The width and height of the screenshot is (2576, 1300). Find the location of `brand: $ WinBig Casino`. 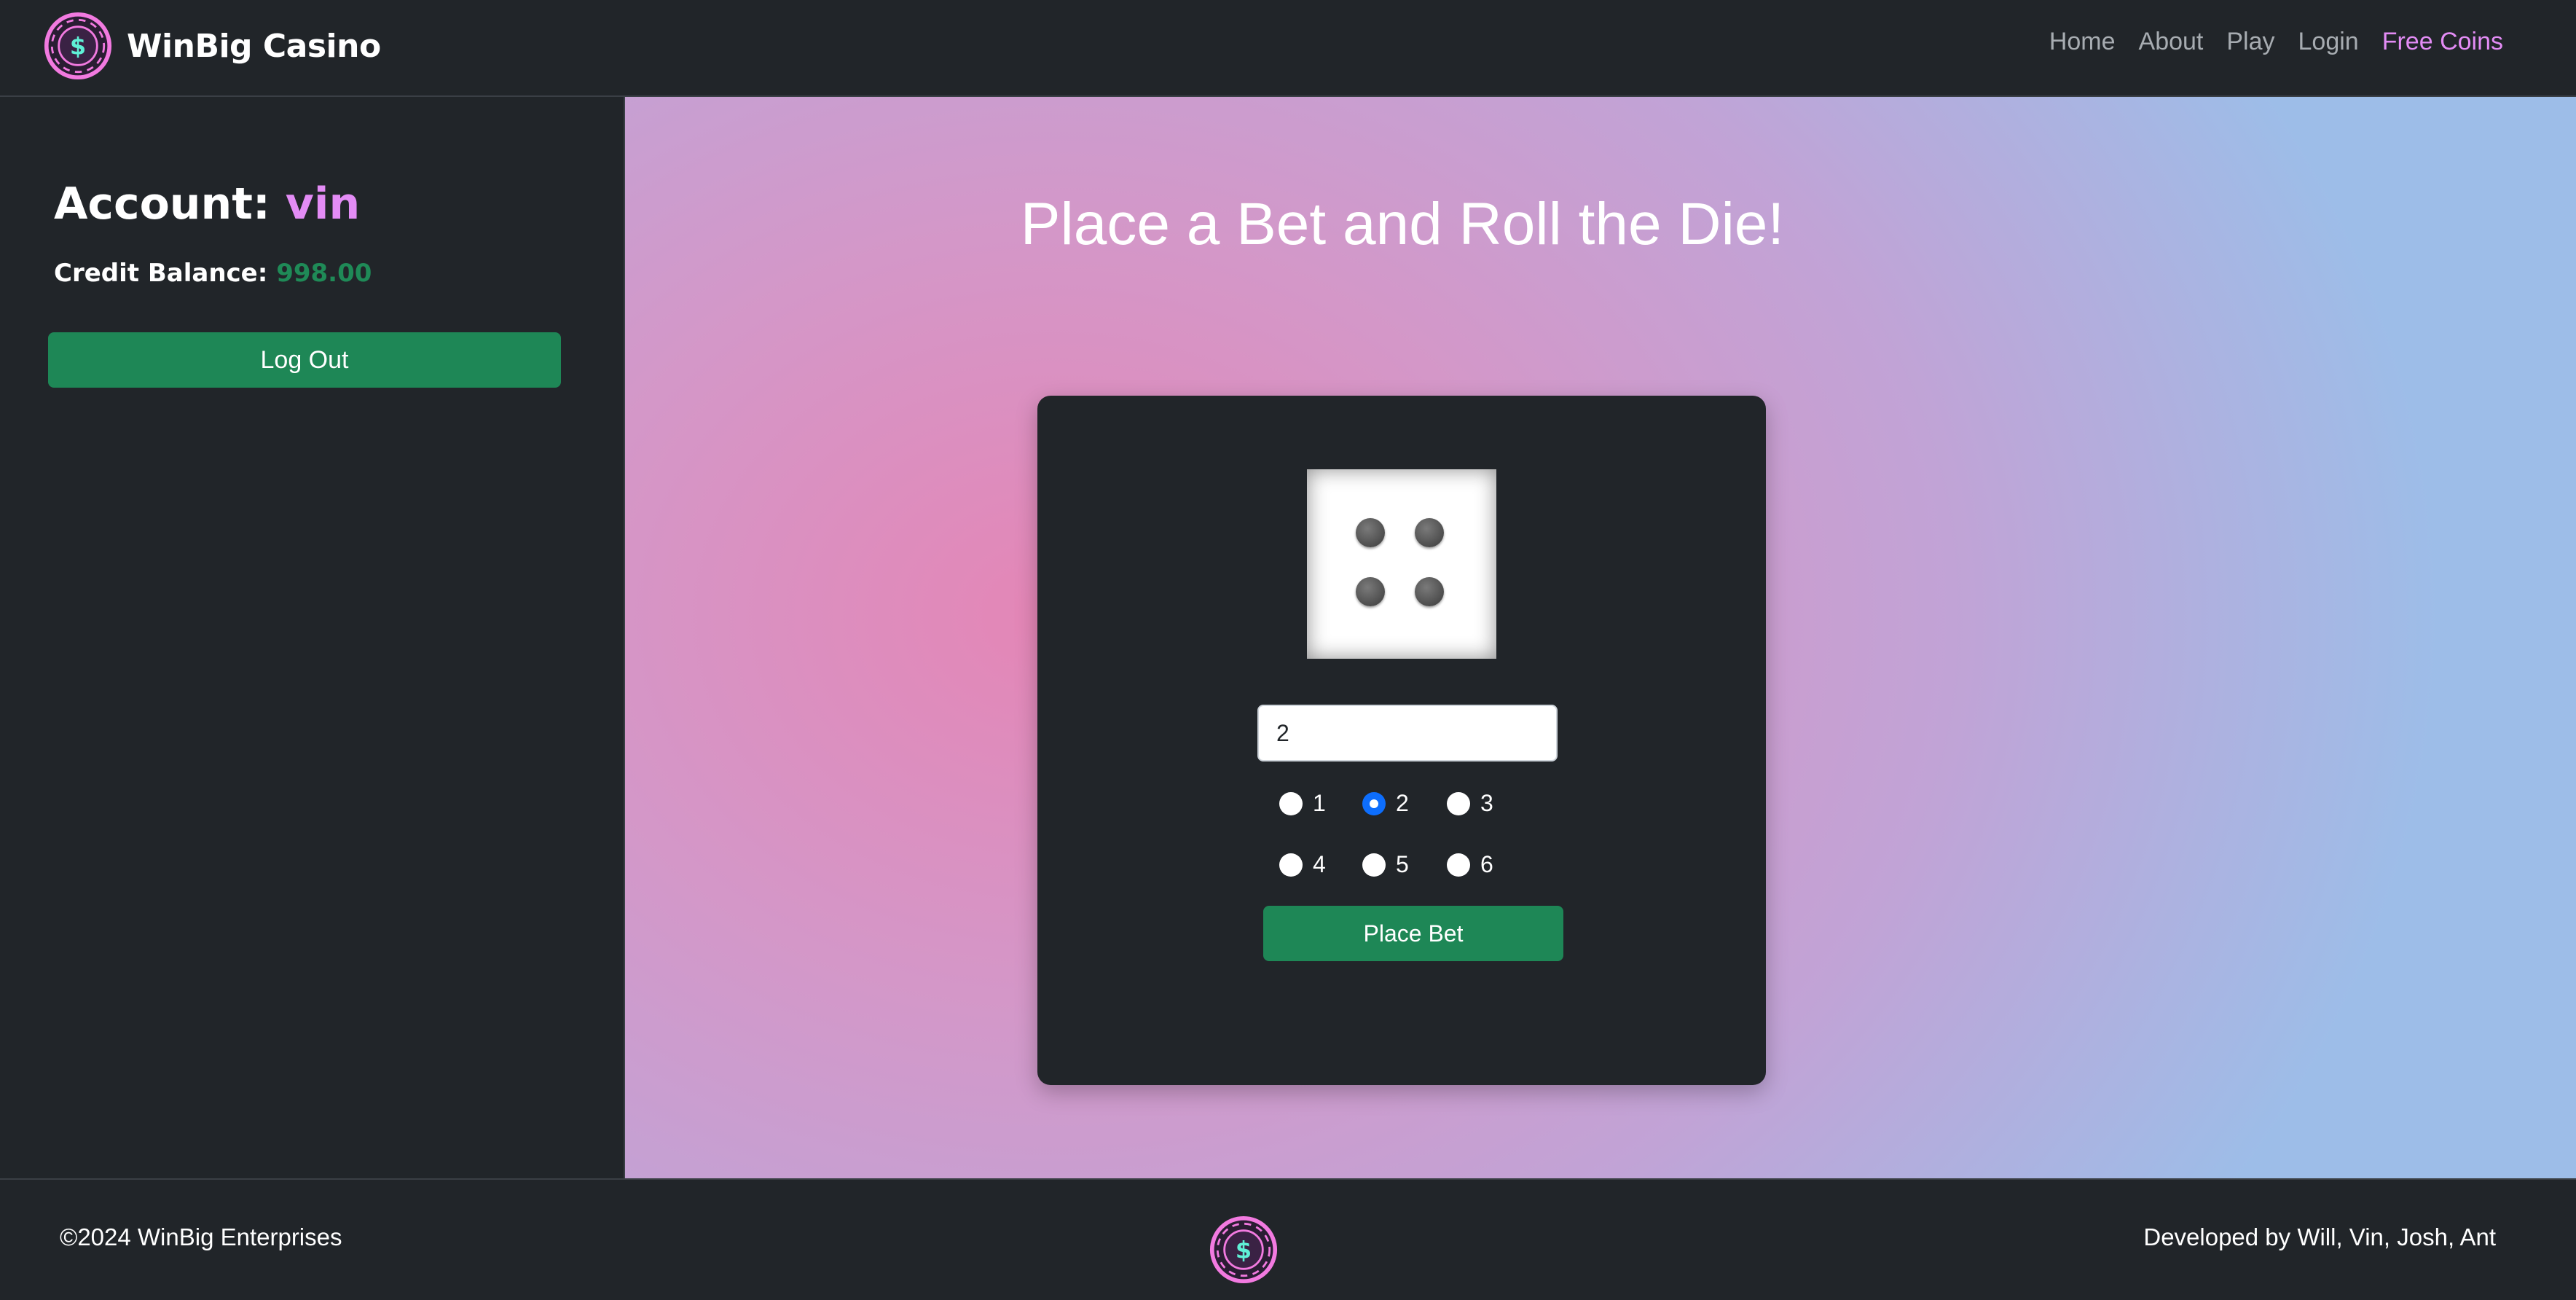

brand: $ WinBig Casino is located at coordinates (212, 45).